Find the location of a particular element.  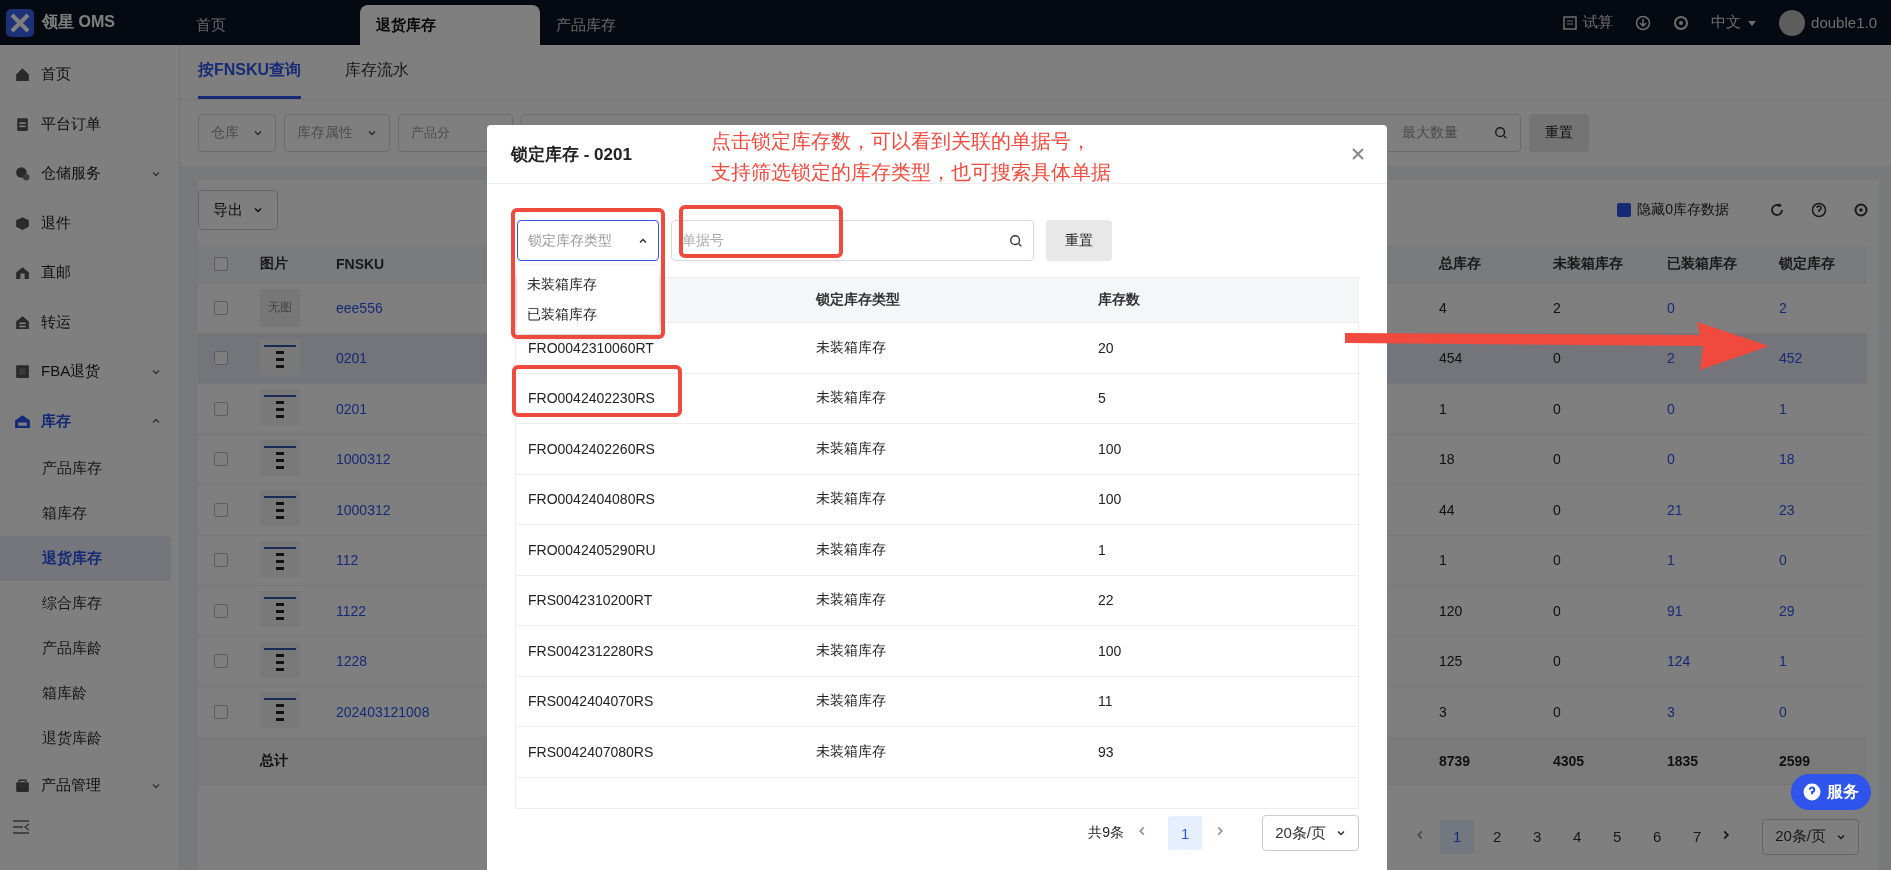

table-cell-text: FRO0042405290RU is located at coordinates (592, 549).